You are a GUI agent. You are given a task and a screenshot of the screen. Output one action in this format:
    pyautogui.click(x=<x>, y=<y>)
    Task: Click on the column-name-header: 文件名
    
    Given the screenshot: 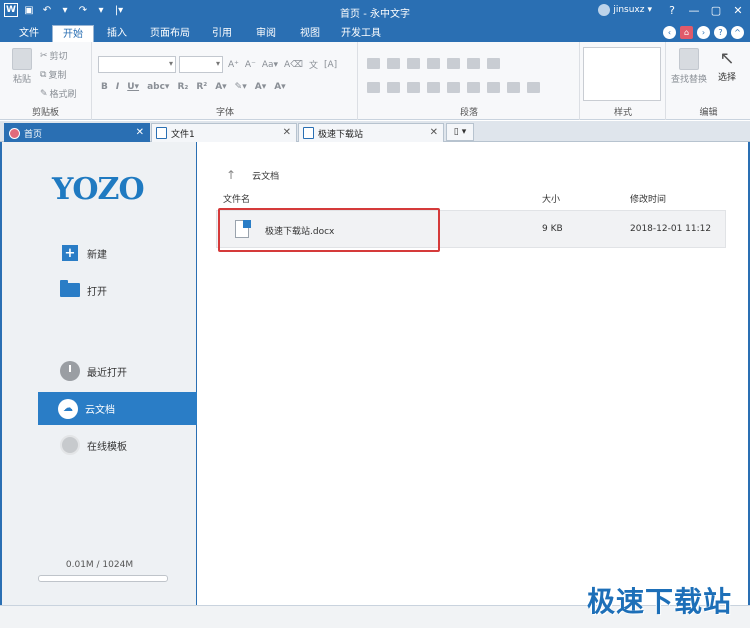 What is the action you would take?
    pyautogui.click(x=236, y=198)
    